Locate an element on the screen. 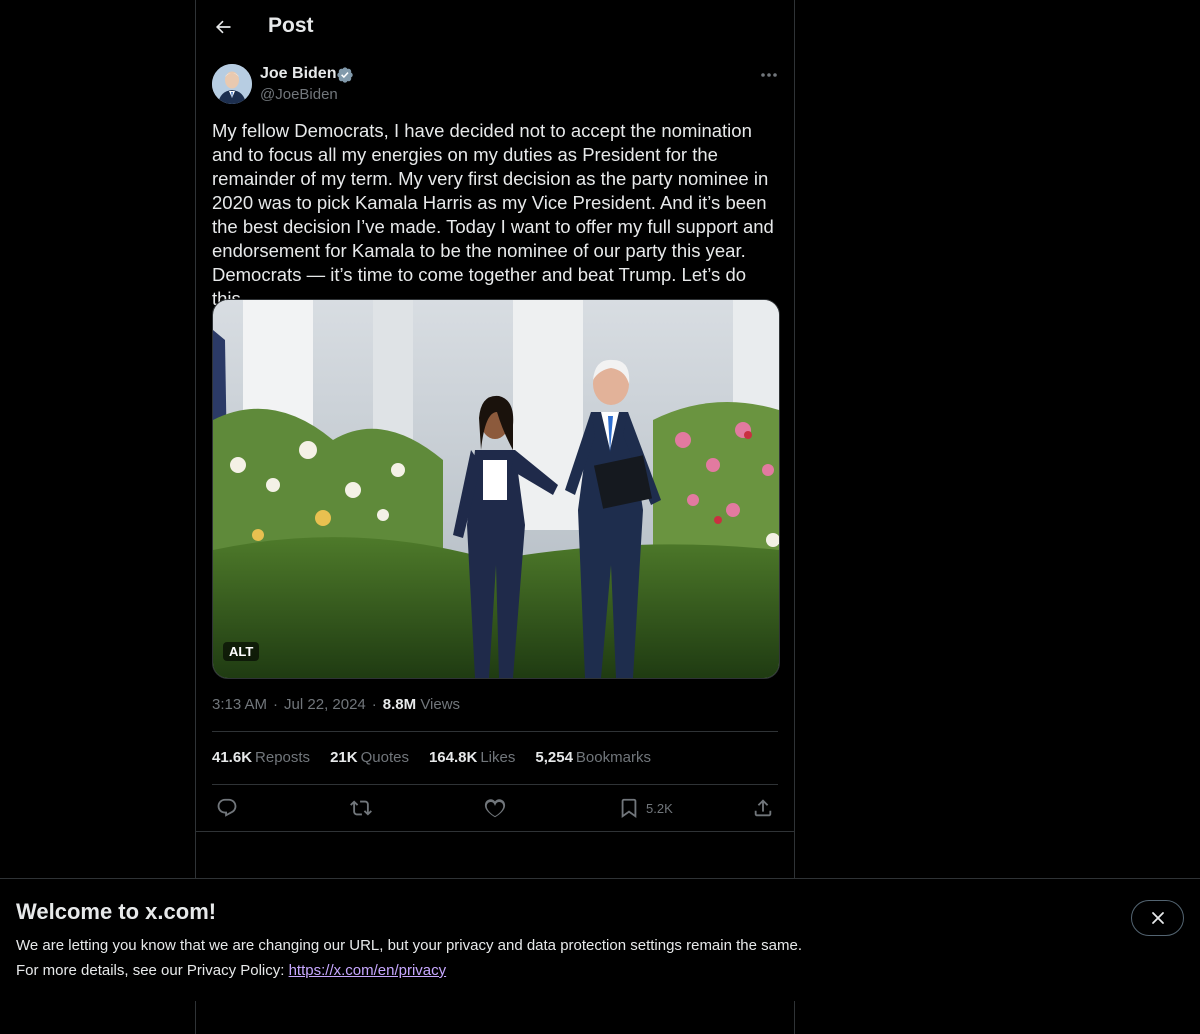 The width and height of the screenshot is (1200, 1034). verified-badge-icon is located at coordinates (345, 77).